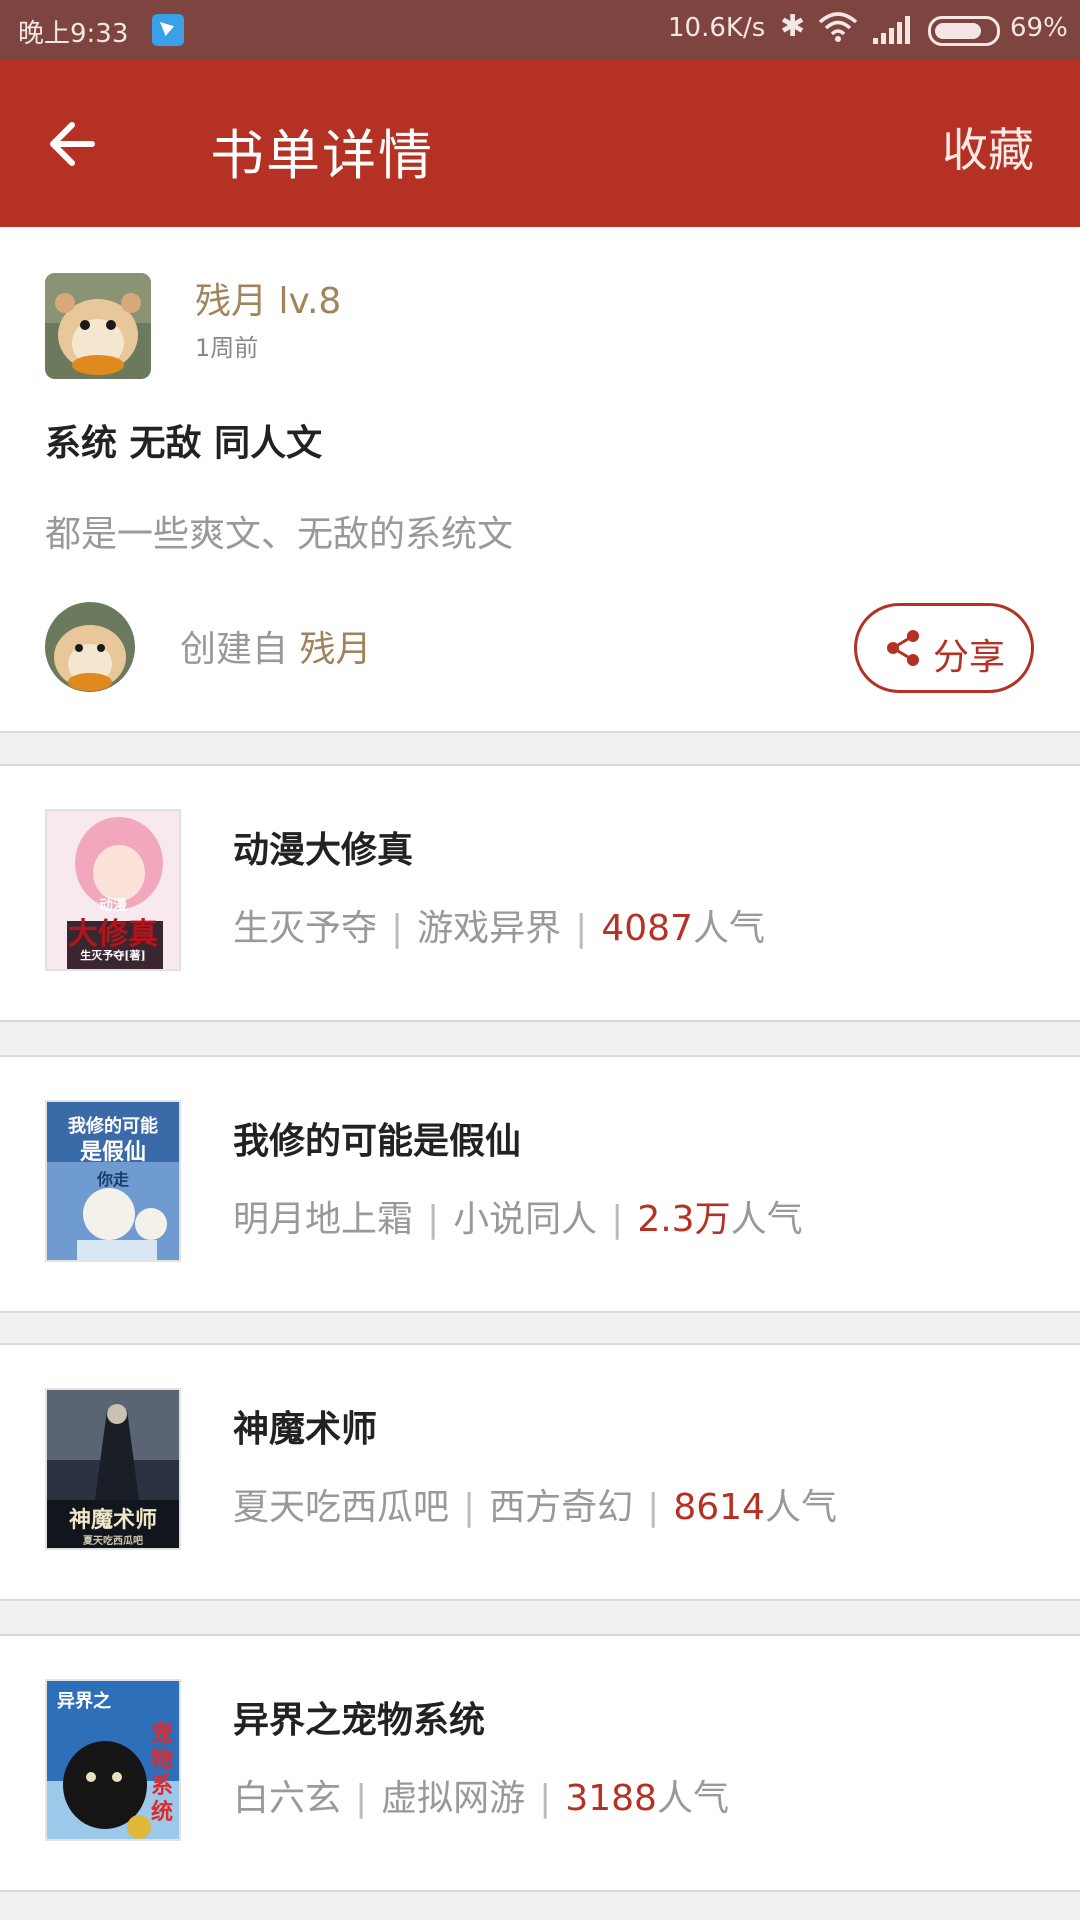 This screenshot has width=1080, height=1920. What do you see at coordinates (305, 928) in the screenshot?
I see `book-author: 生灭予夺` at bounding box center [305, 928].